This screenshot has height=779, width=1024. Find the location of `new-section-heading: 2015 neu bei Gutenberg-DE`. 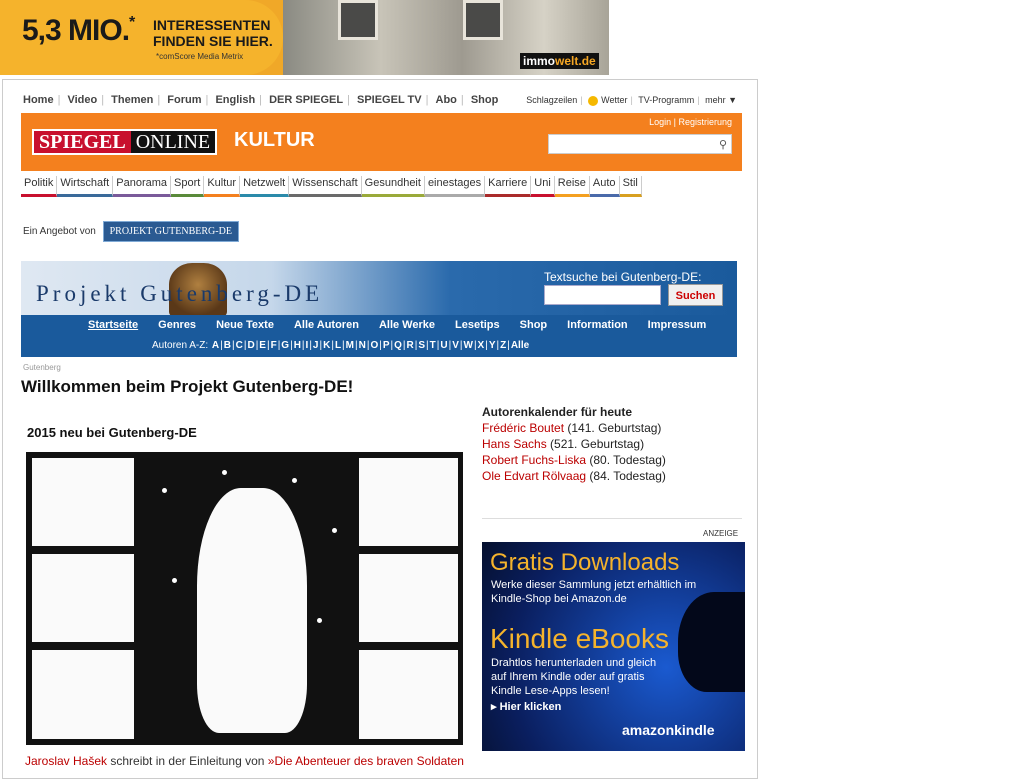

new-section-heading: 2015 neu bei Gutenberg-DE is located at coordinates (112, 432).